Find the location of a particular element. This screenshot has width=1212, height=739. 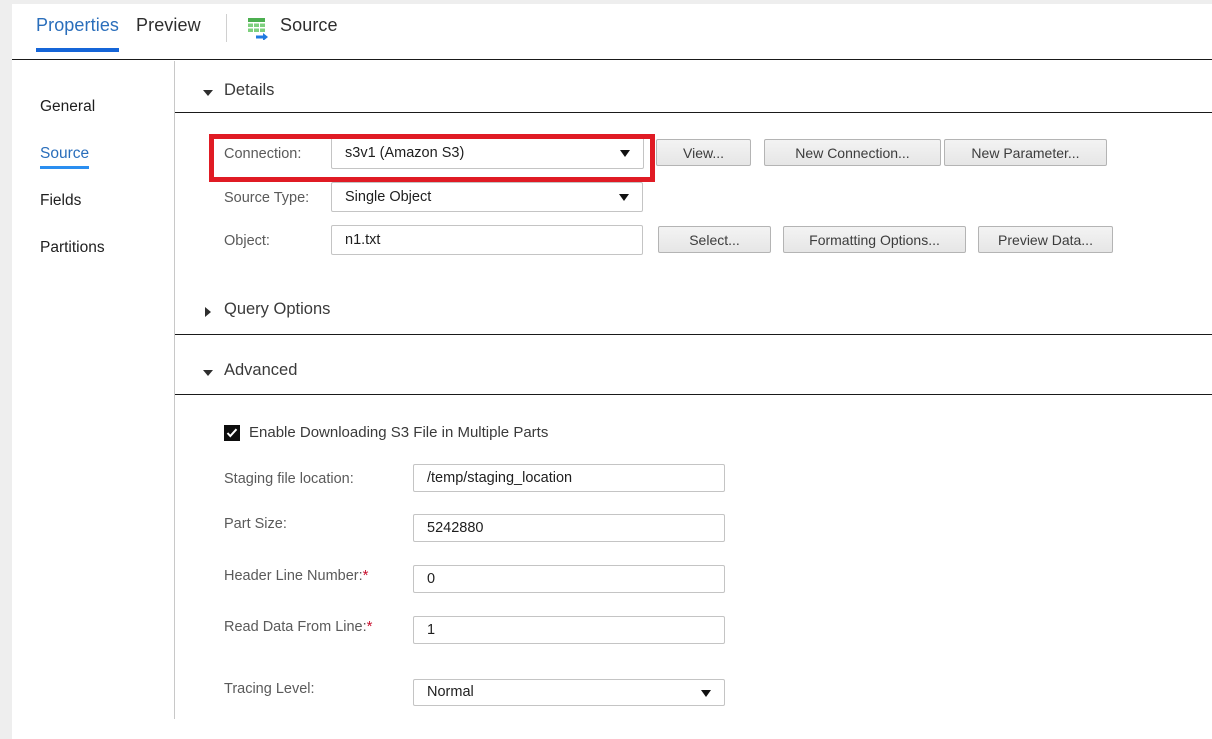

read-data-from-line-label-text: Read Data From Line: is located at coordinates (295, 627).